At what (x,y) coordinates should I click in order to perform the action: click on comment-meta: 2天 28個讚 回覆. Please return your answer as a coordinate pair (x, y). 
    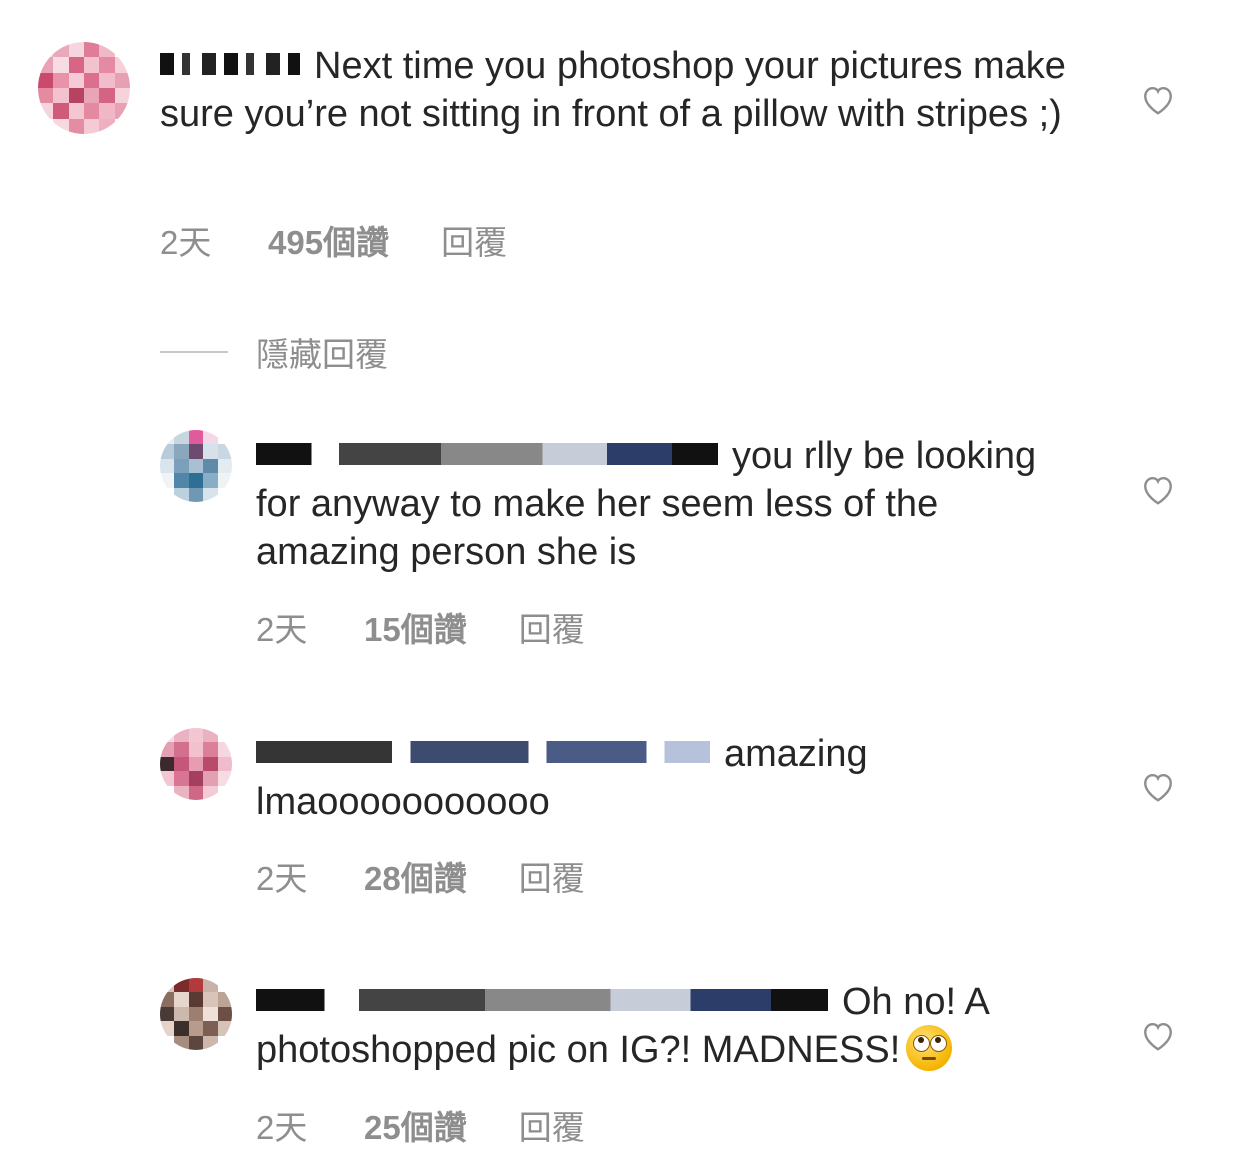
    Looking at the image, I should click on (420, 876).